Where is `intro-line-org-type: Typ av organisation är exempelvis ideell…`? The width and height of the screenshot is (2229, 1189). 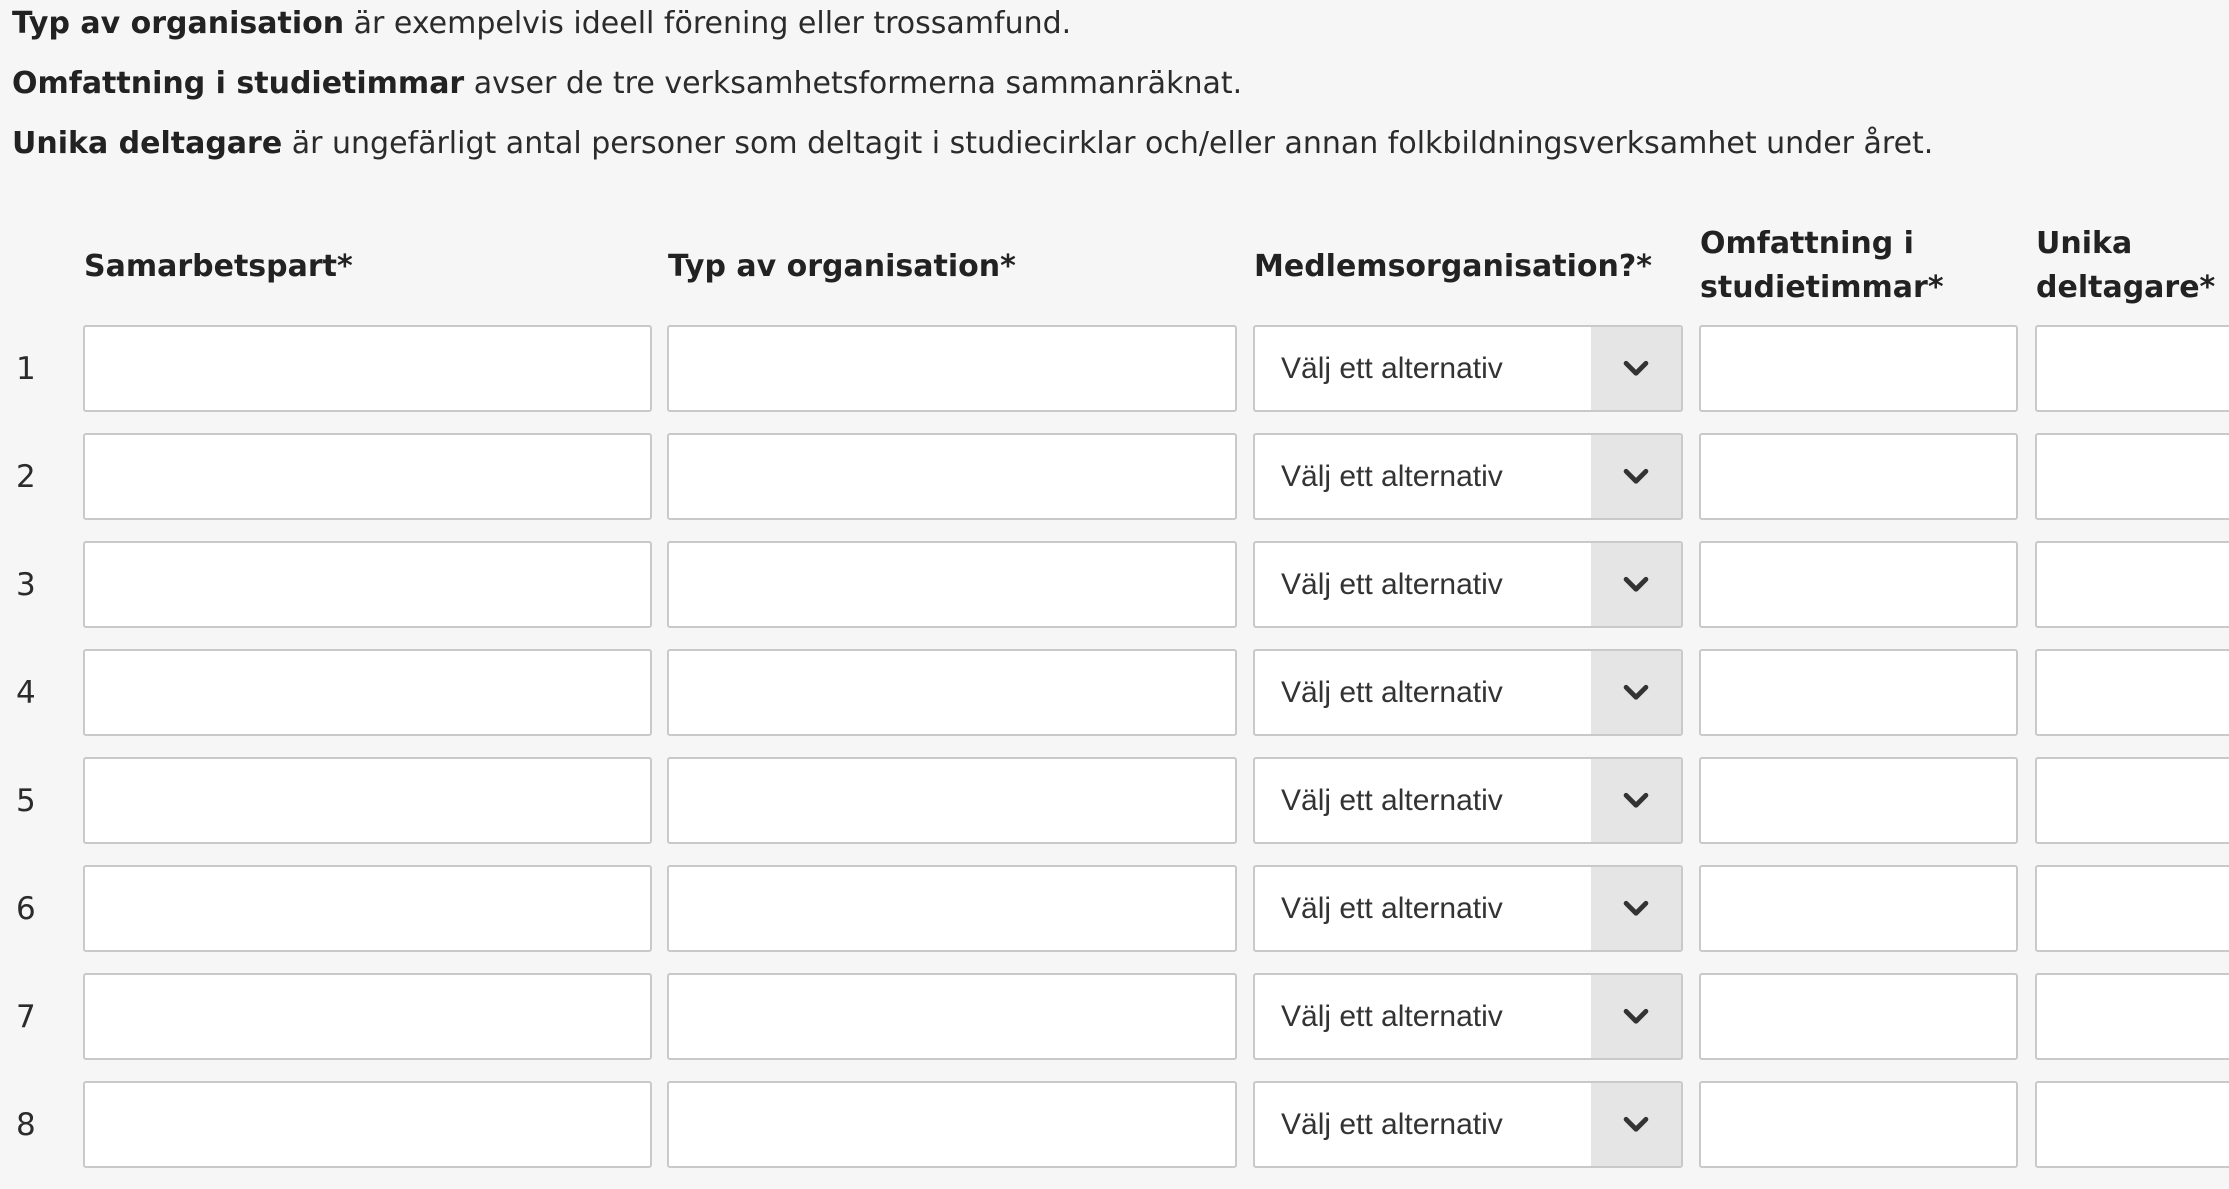 intro-line-org-type: Typ av organisation är exempelvis ideell… is located at coordinates (541, 24).